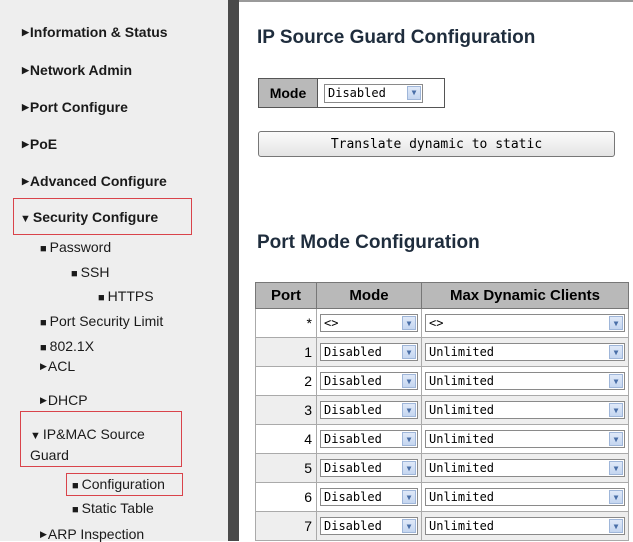 The width and height of the screenshot is (633, 542). Describe the element at coordinates (396, 37) in the screenshot. I see `page-title: IP Source Guard Configuration` at that location.